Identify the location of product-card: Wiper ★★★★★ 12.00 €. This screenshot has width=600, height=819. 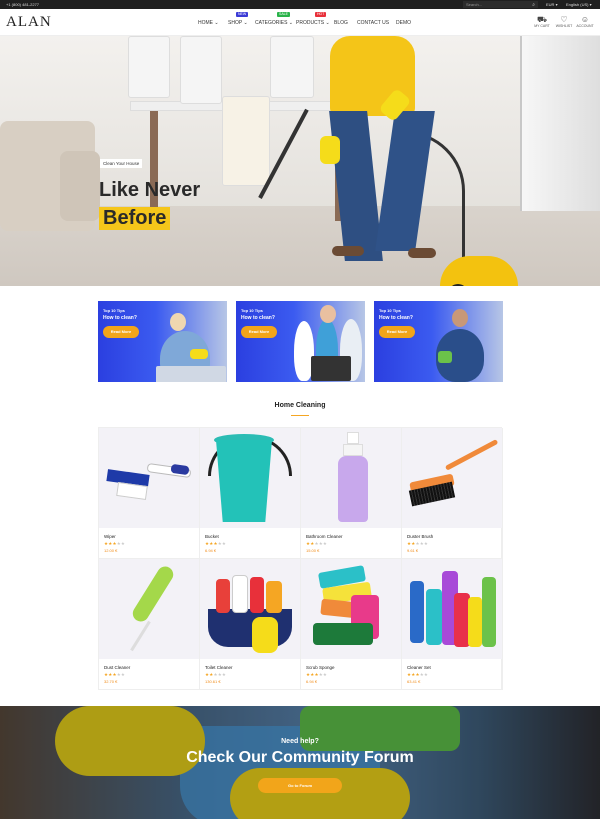
(149, 493).